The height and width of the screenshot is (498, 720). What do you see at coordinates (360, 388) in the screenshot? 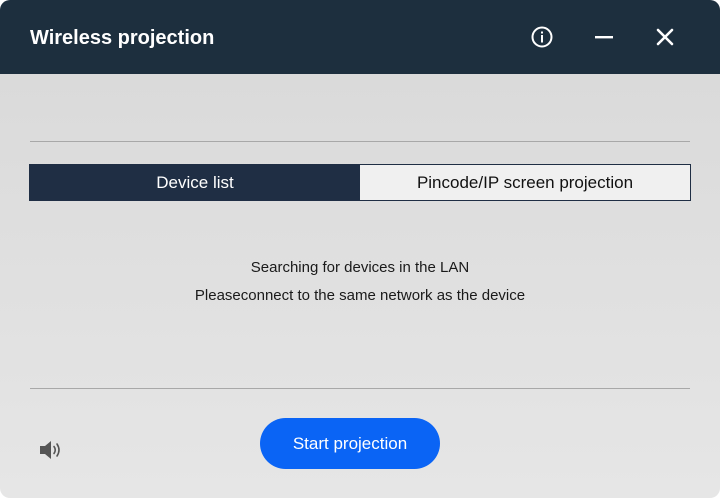
I see `bottom-divider` at bounding box center [360, 388].